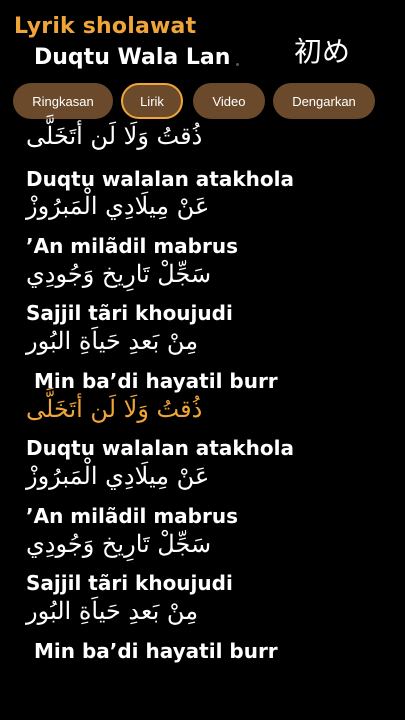  I want to click on decorative-dot, so click(237, 64).